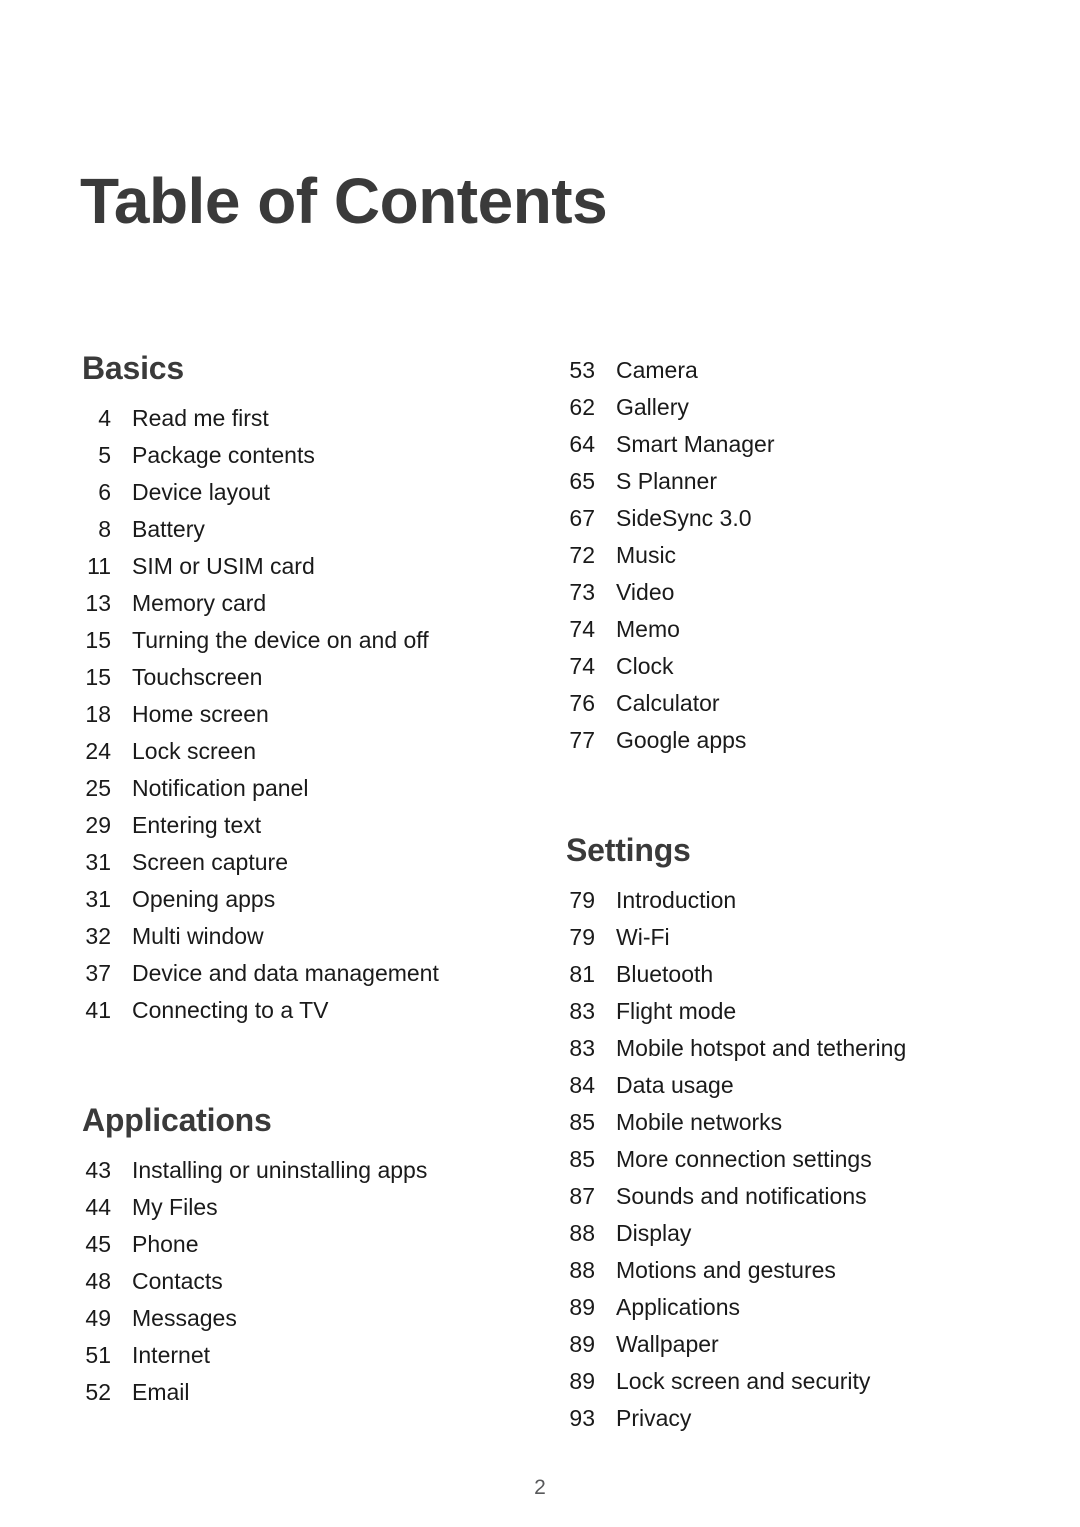 The height and width of the screenshot is (1527, 1080). I want to click on toc-entry-title: Multi window, so click(198, 936).